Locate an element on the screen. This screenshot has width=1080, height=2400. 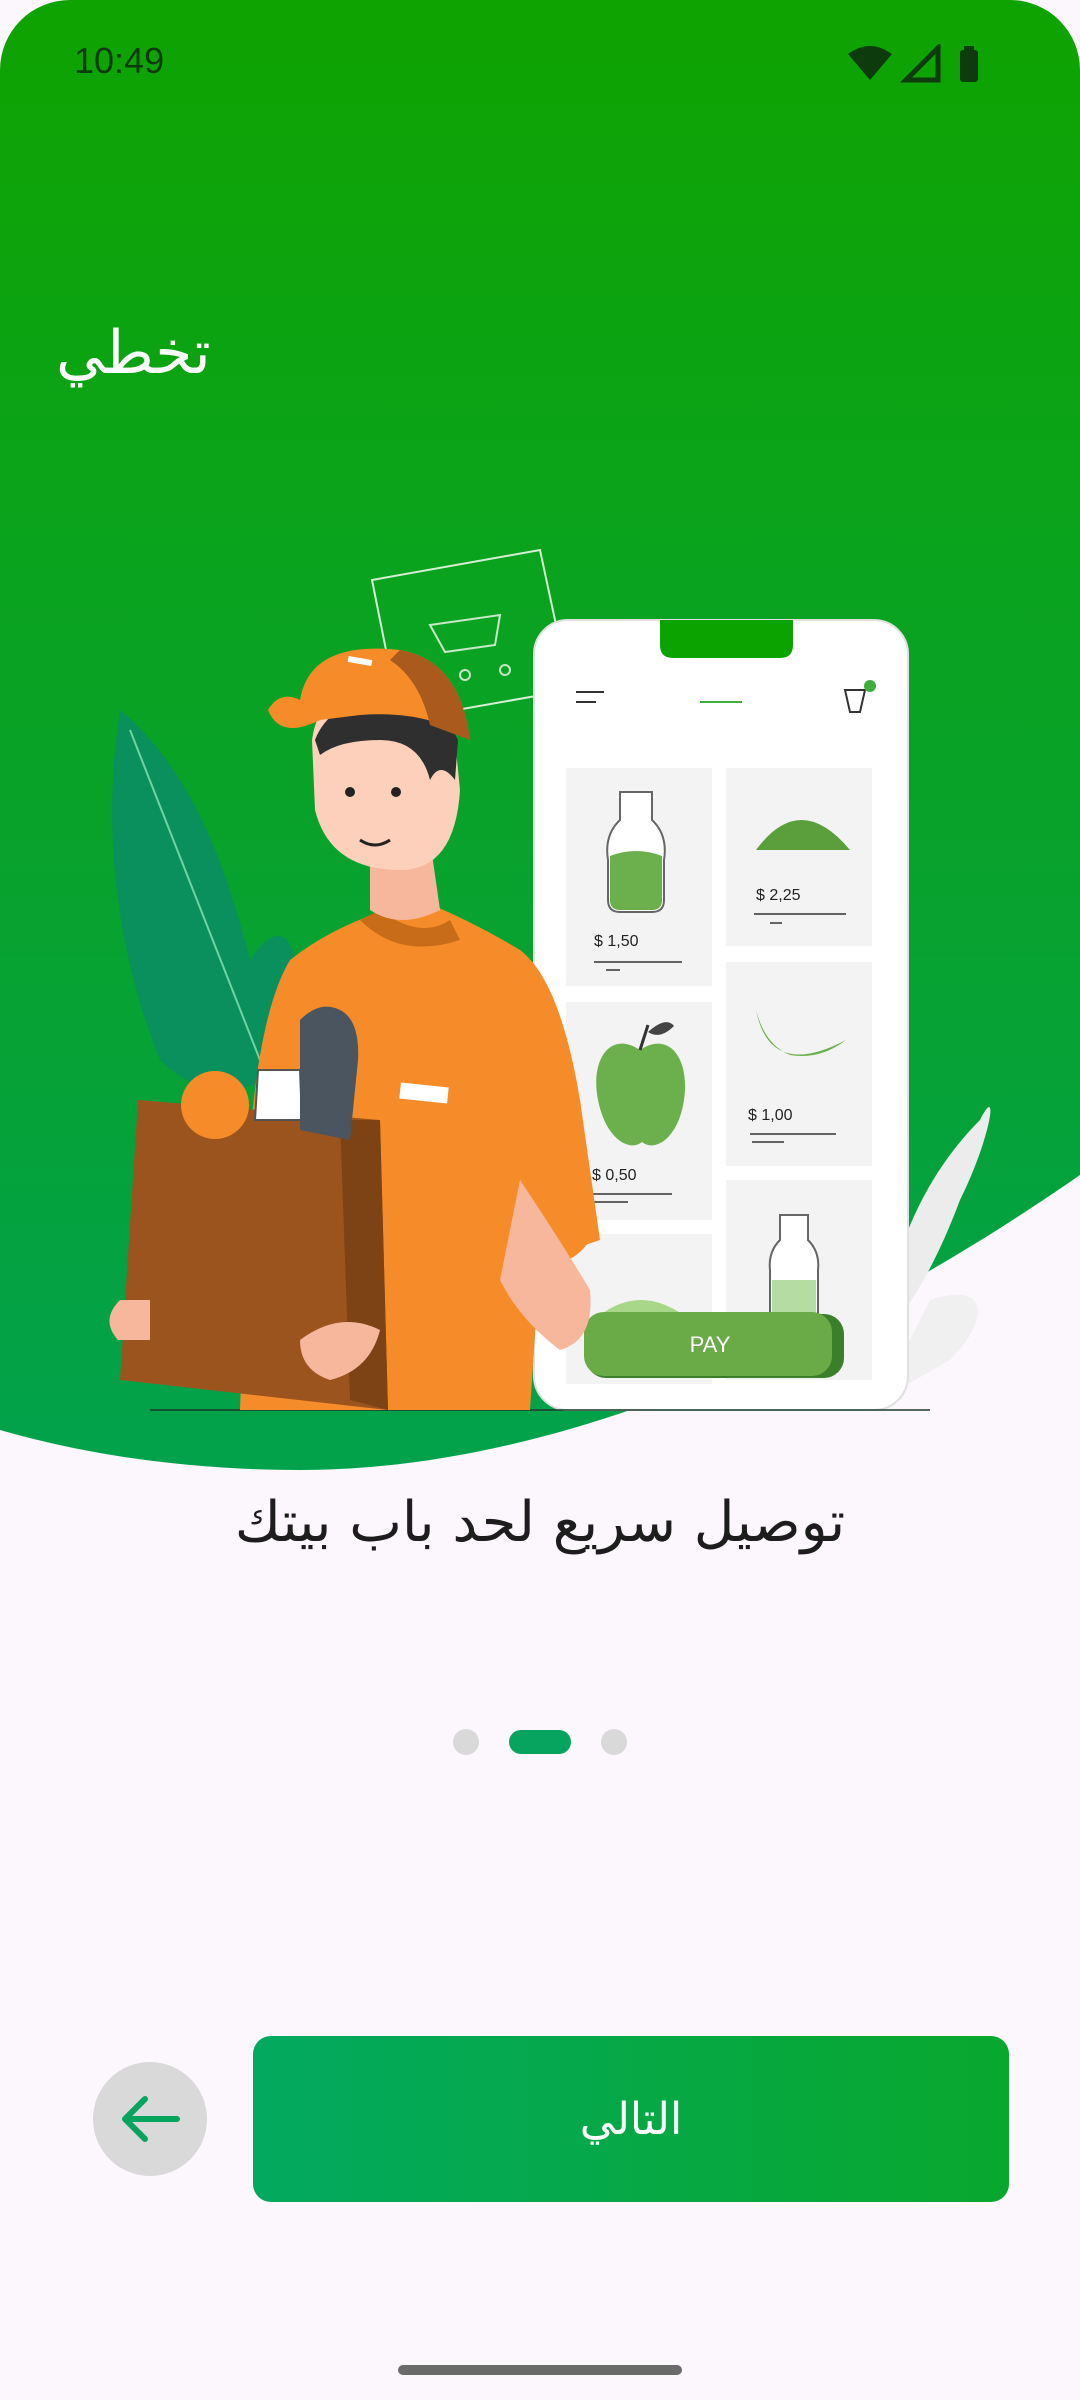
price-label: $ 0,50 is located at coordinates (614, 1175).